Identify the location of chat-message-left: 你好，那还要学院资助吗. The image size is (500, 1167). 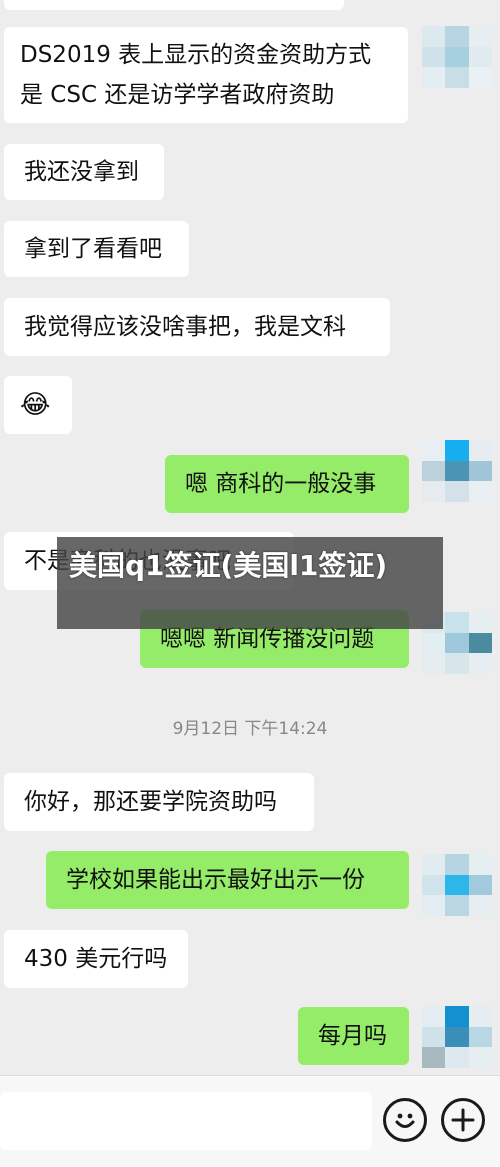
(159, 802).